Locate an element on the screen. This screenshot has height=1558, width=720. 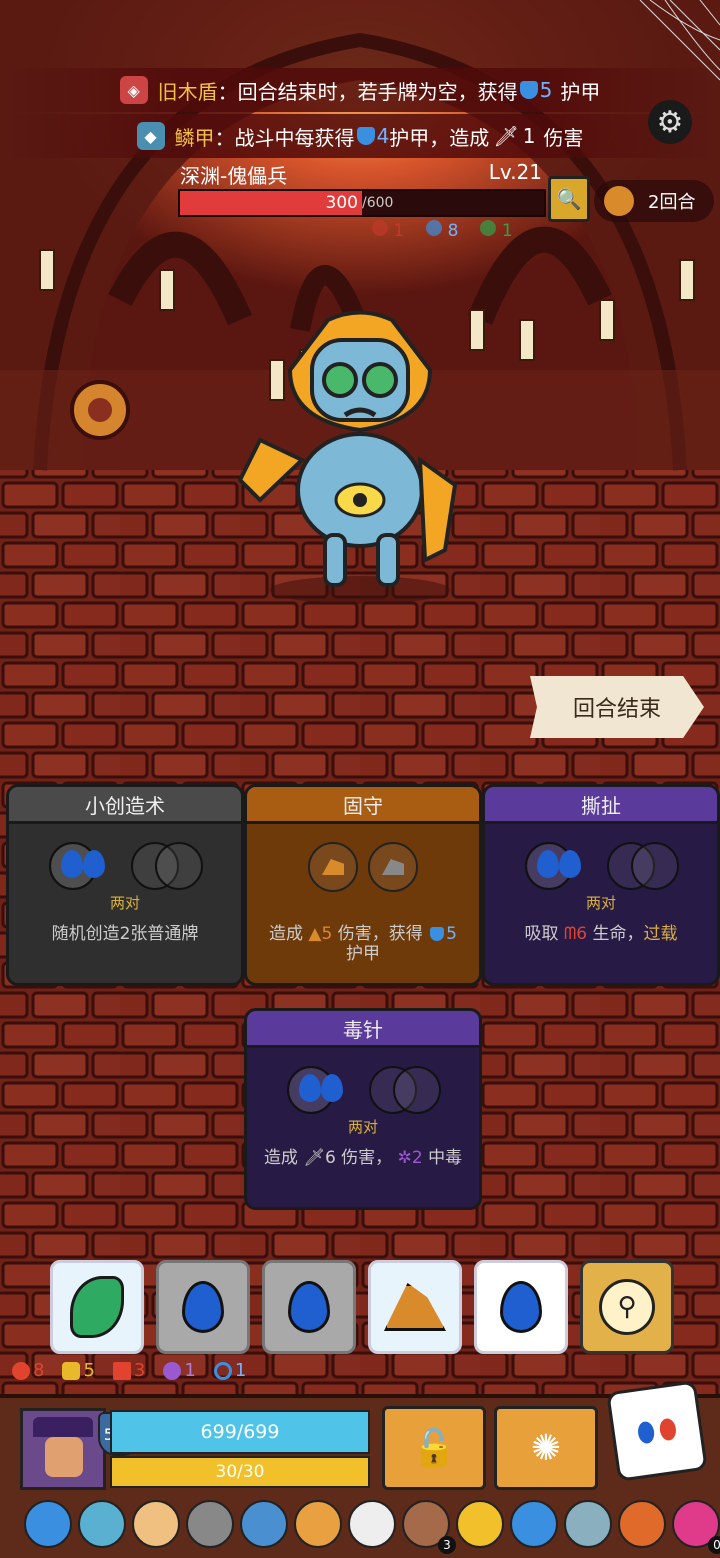
lock-ability-icon: 🔓 is located at coordinates (434, 1448).